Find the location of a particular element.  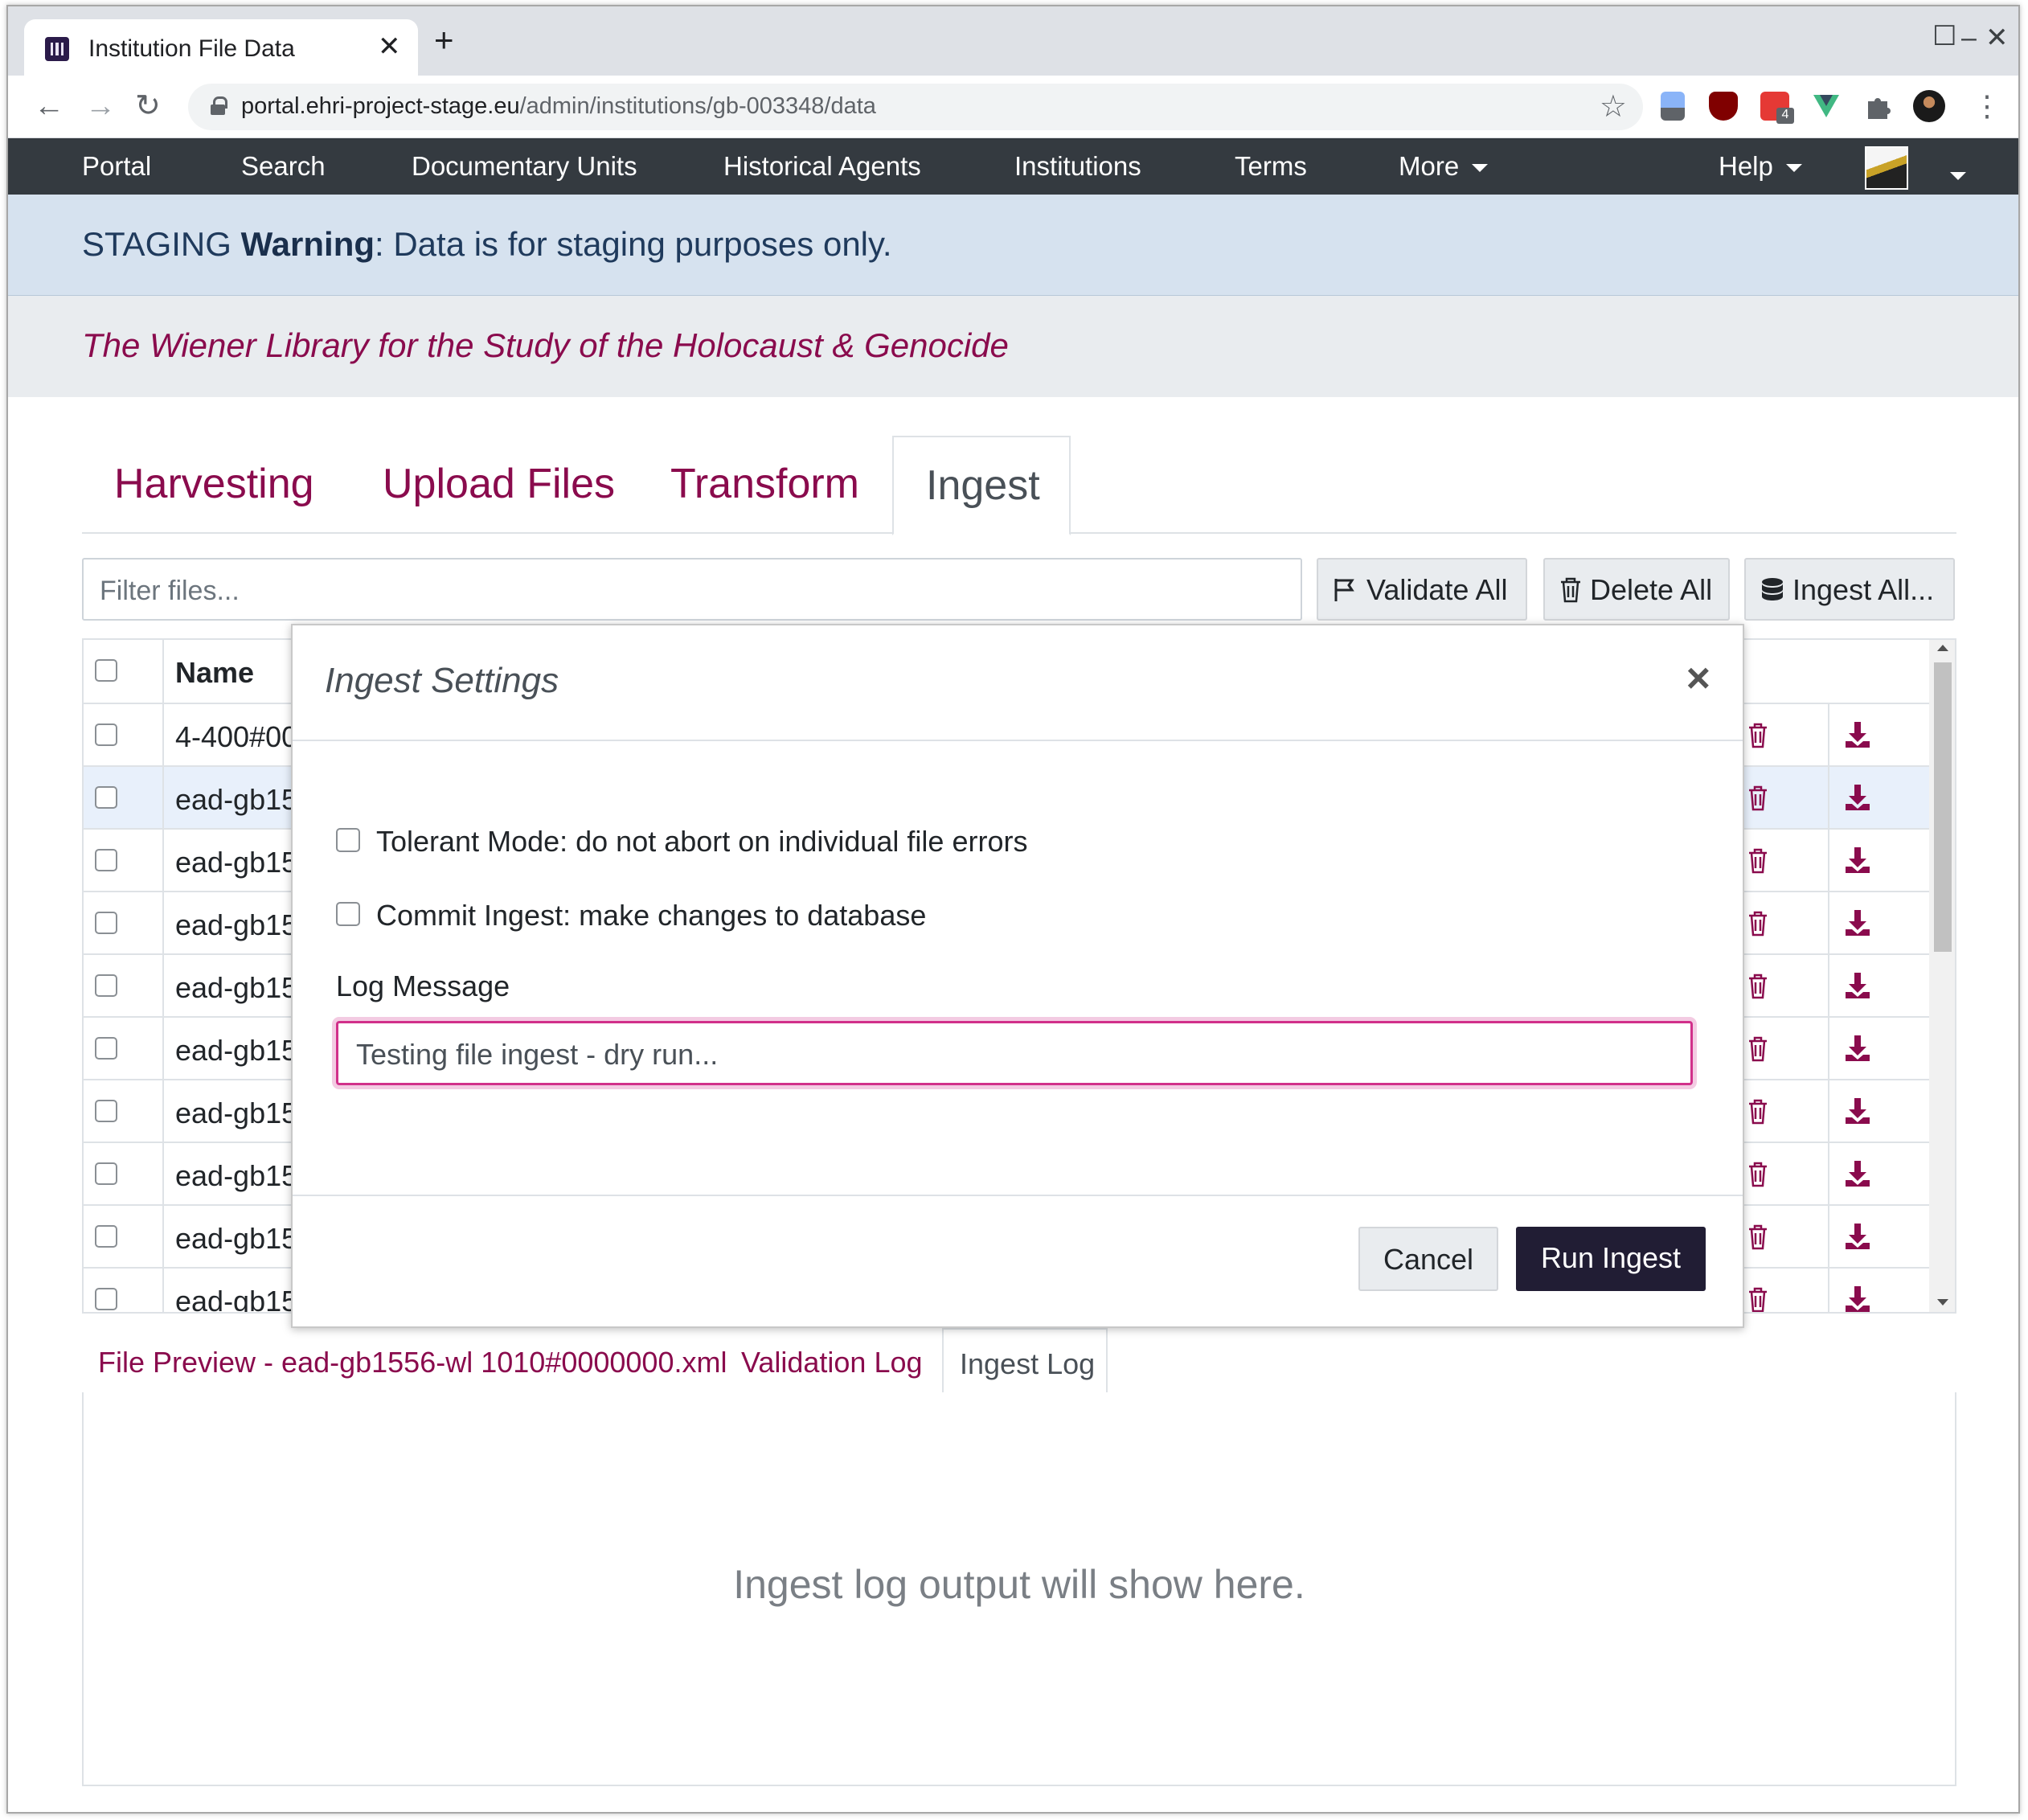

browser-tab: Institution File Data ✕ is located at coordinates (221, 47).